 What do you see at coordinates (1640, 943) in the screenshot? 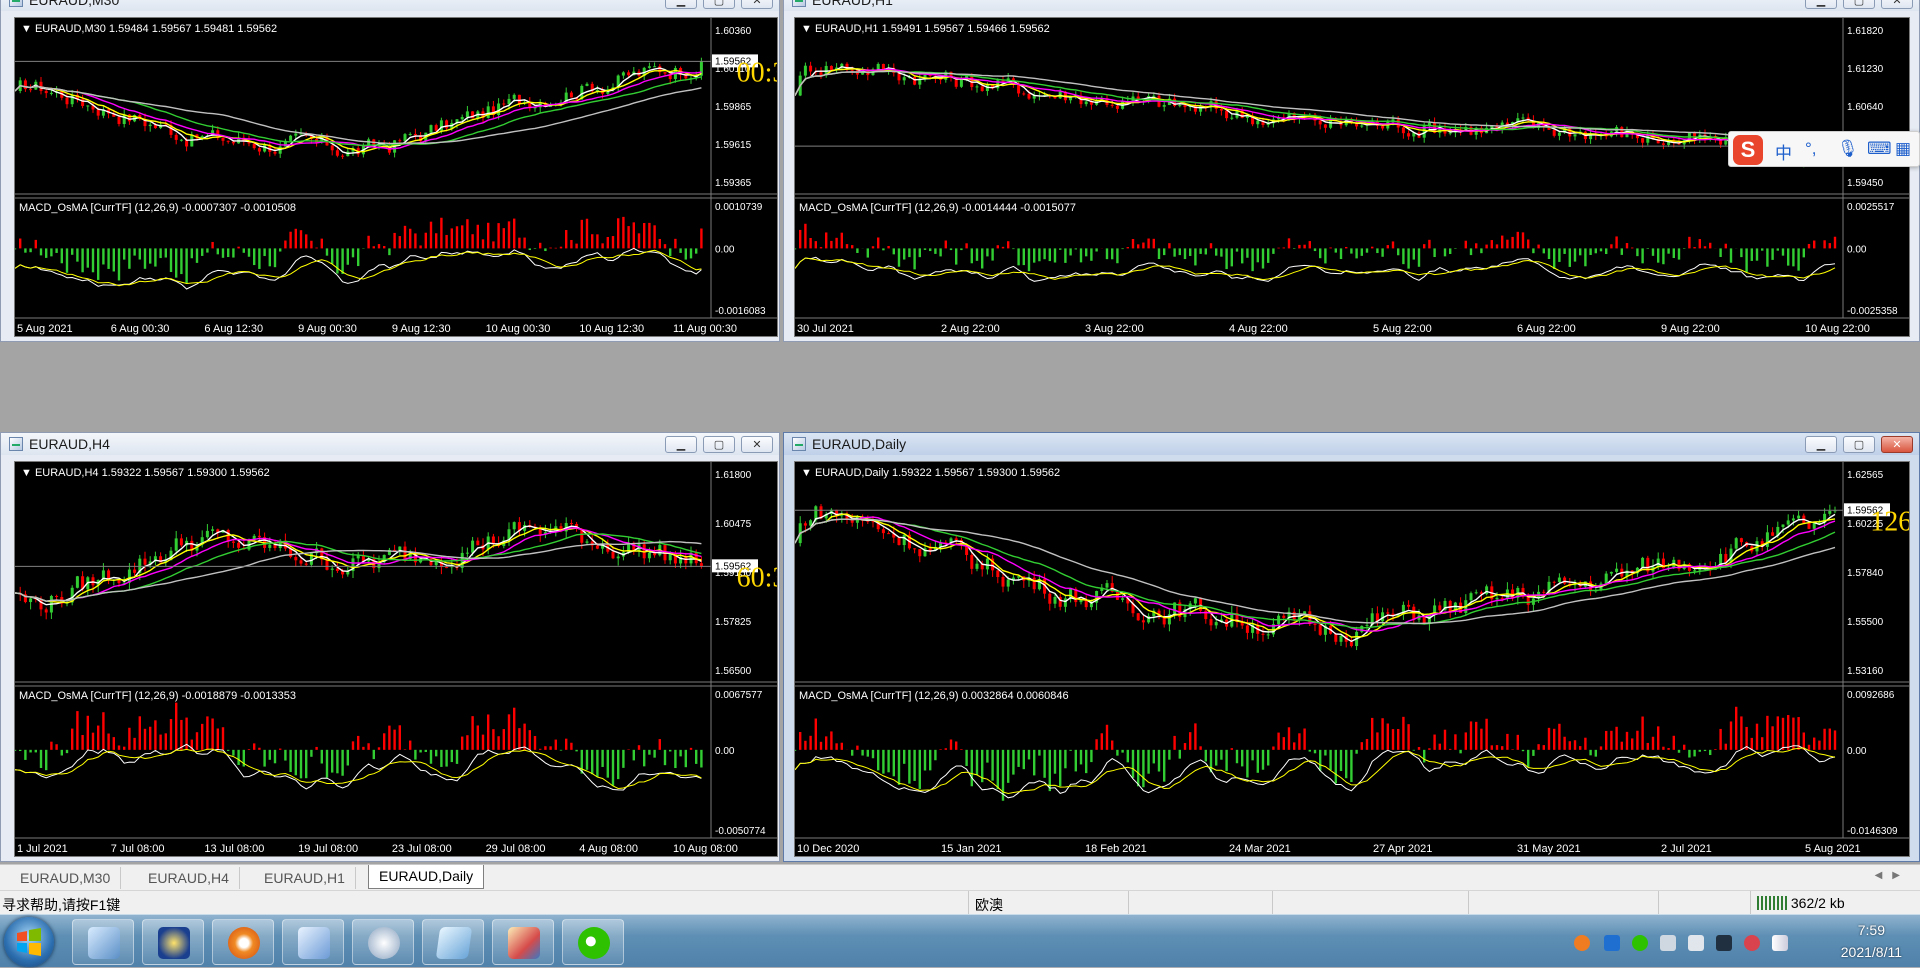
I see `wechat-tray-icon` at bounding box center [1640, 943].